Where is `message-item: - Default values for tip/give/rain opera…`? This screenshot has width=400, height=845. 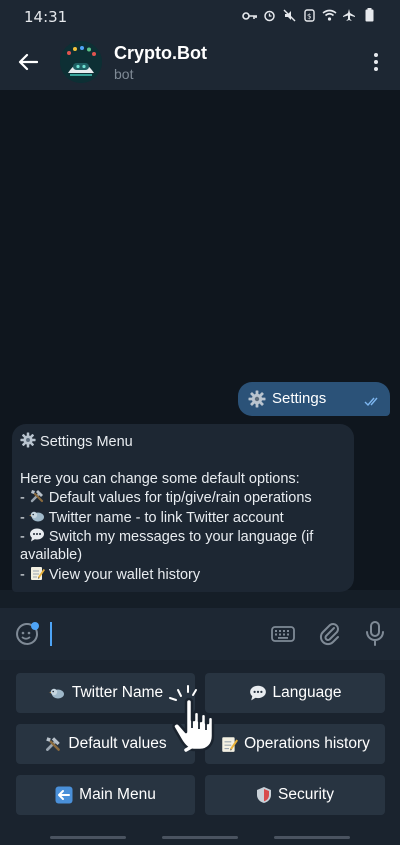 message-item: - Default values for tip/give/rain opera… is located at coordinates (182, 497).